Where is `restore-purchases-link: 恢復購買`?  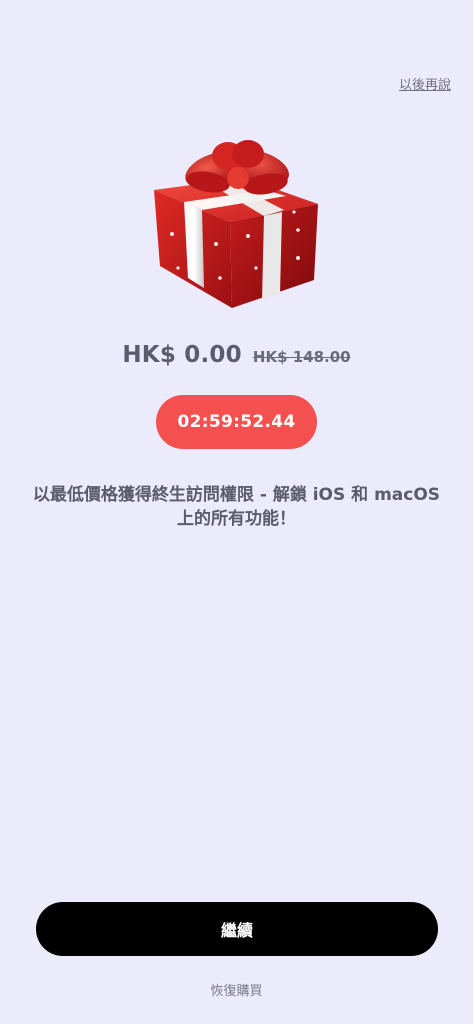 restore-purchases-link: 恢復購買 is located at coordinates (236, 989).